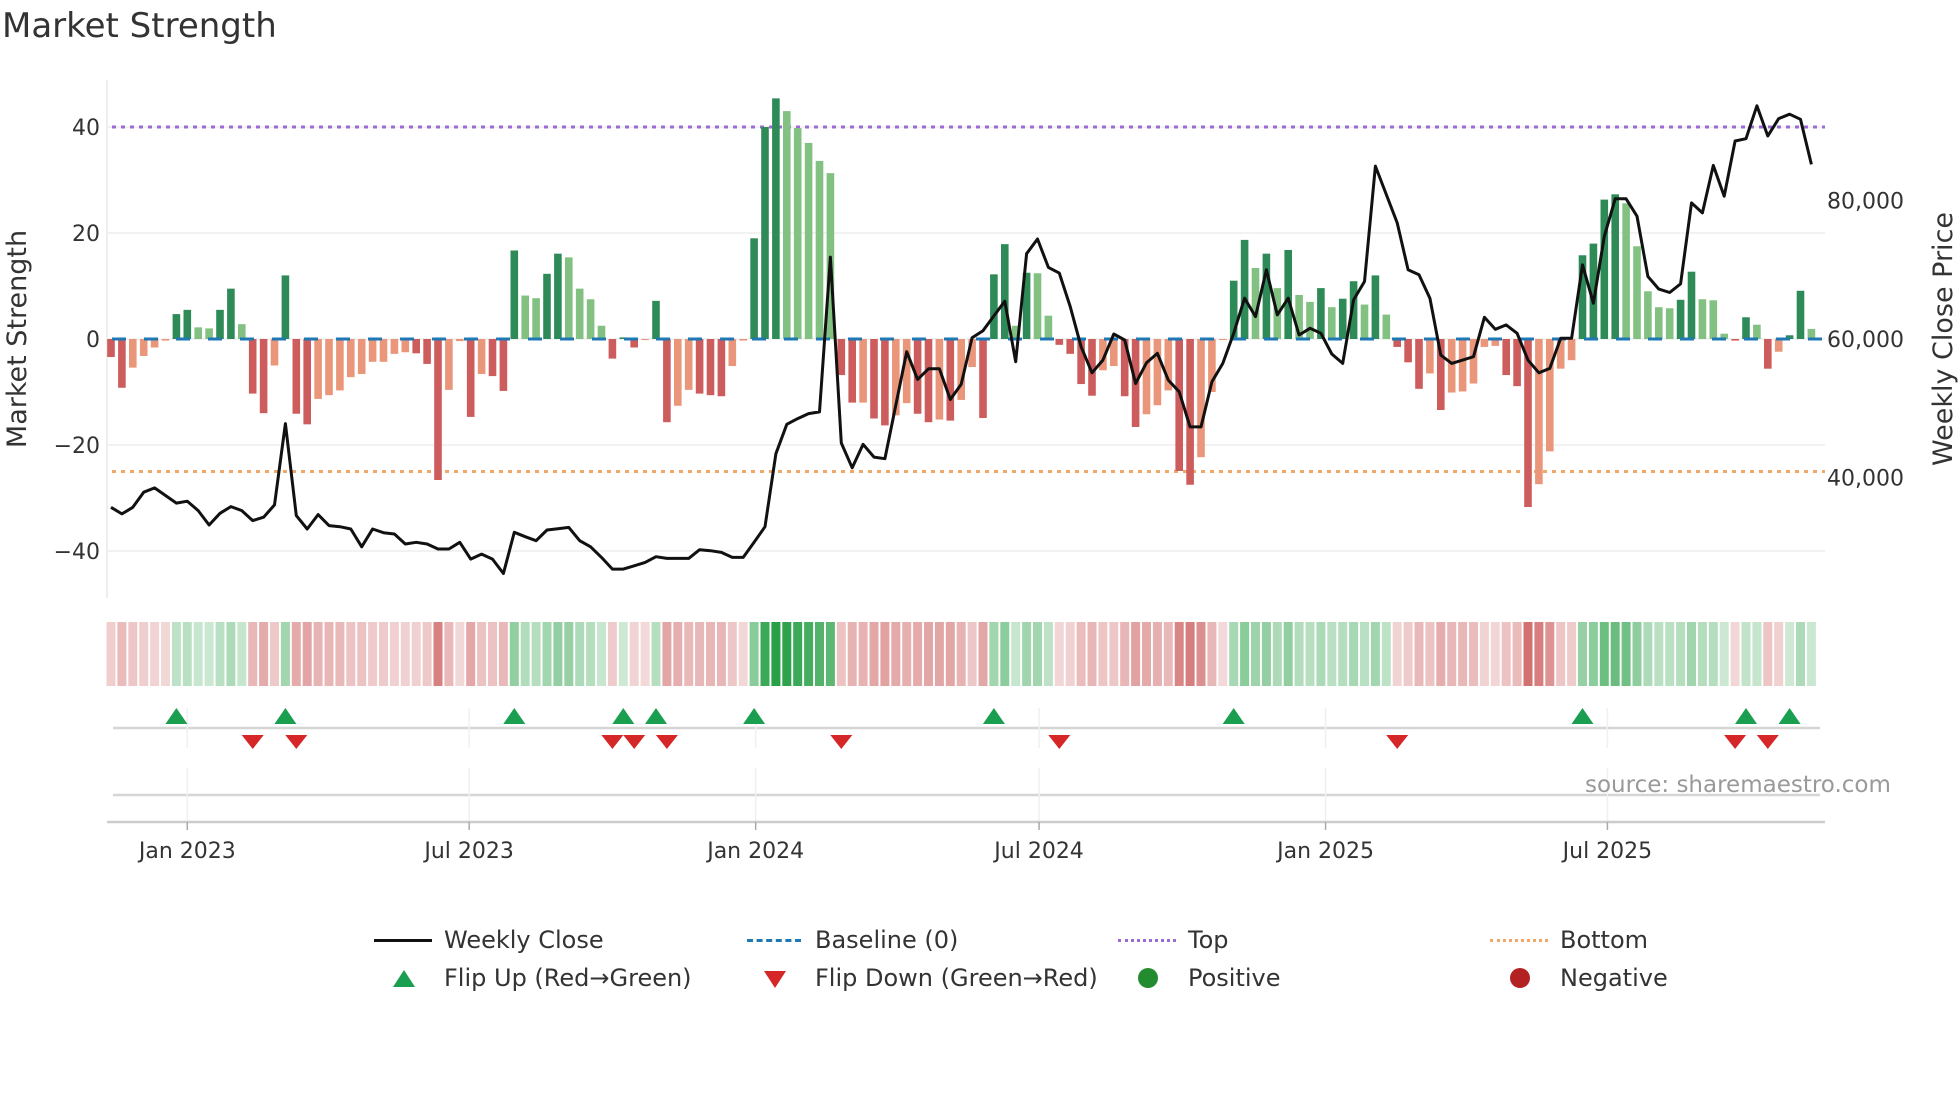 The height and width of the screenshot is (1102, 1960). Describe the element at coordinates (1943, 339) in the screenshot. I see `y2-axis-label: Weekly Close Price` at that location.